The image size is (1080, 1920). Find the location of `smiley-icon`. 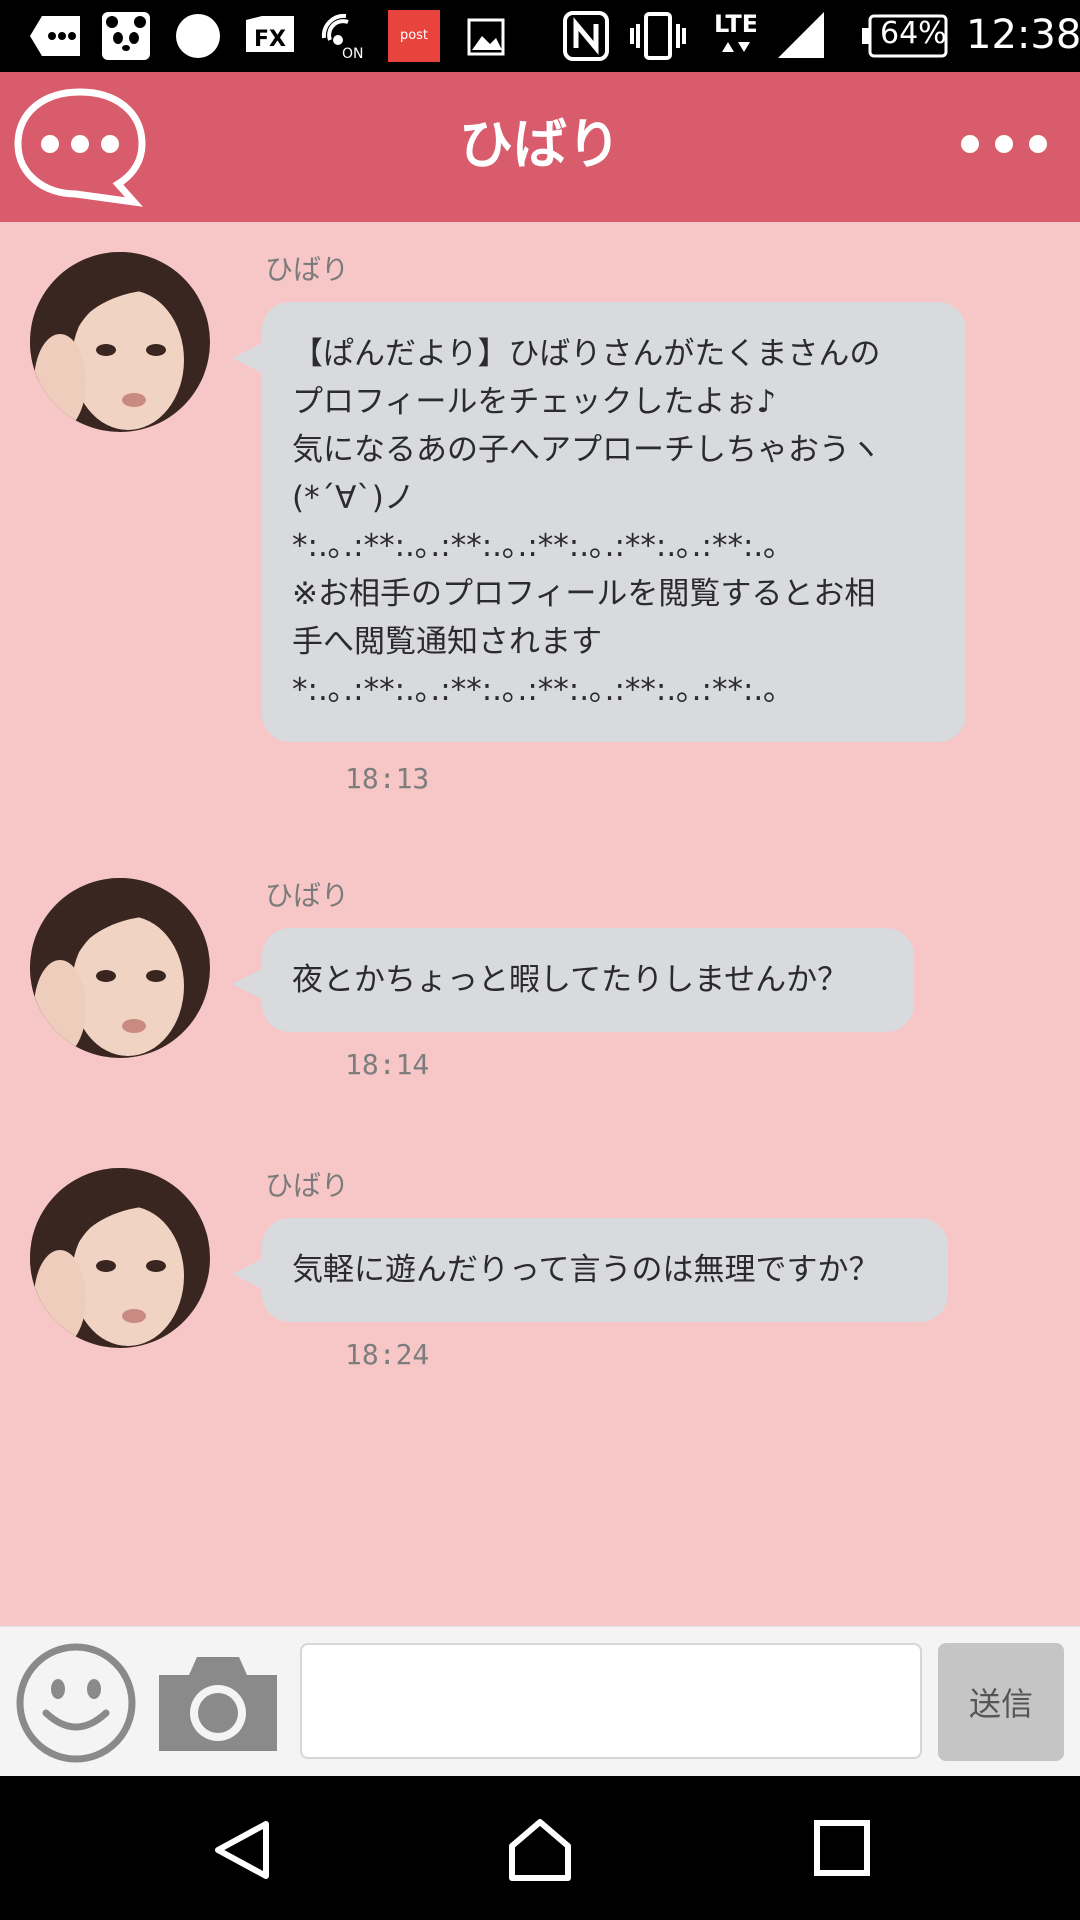

smiley-icon is located at coordinates (76, 1703).